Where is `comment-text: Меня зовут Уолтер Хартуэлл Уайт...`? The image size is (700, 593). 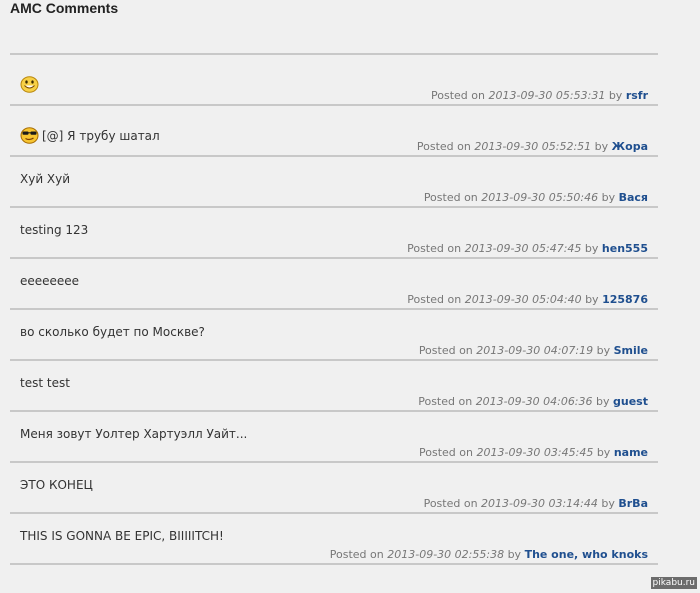 comment-text: Меня зовут Уолтер Хартуэлл Уайт... is located at coordinates (133, 434).